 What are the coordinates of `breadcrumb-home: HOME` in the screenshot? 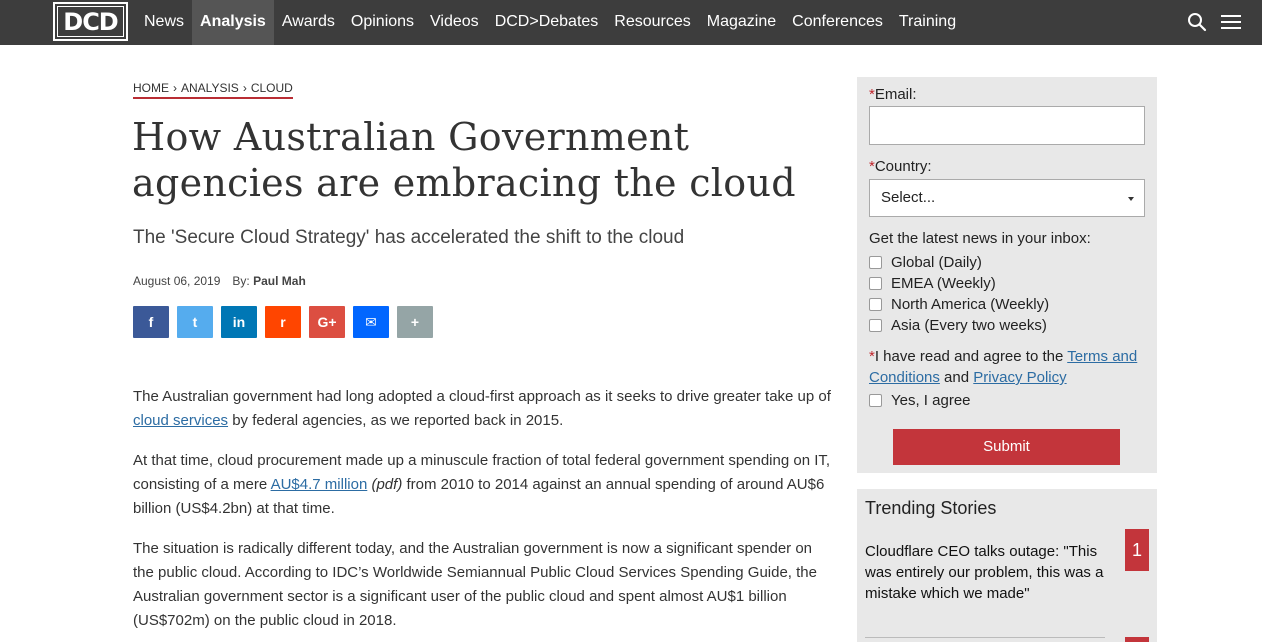 It's located at (151, 88).